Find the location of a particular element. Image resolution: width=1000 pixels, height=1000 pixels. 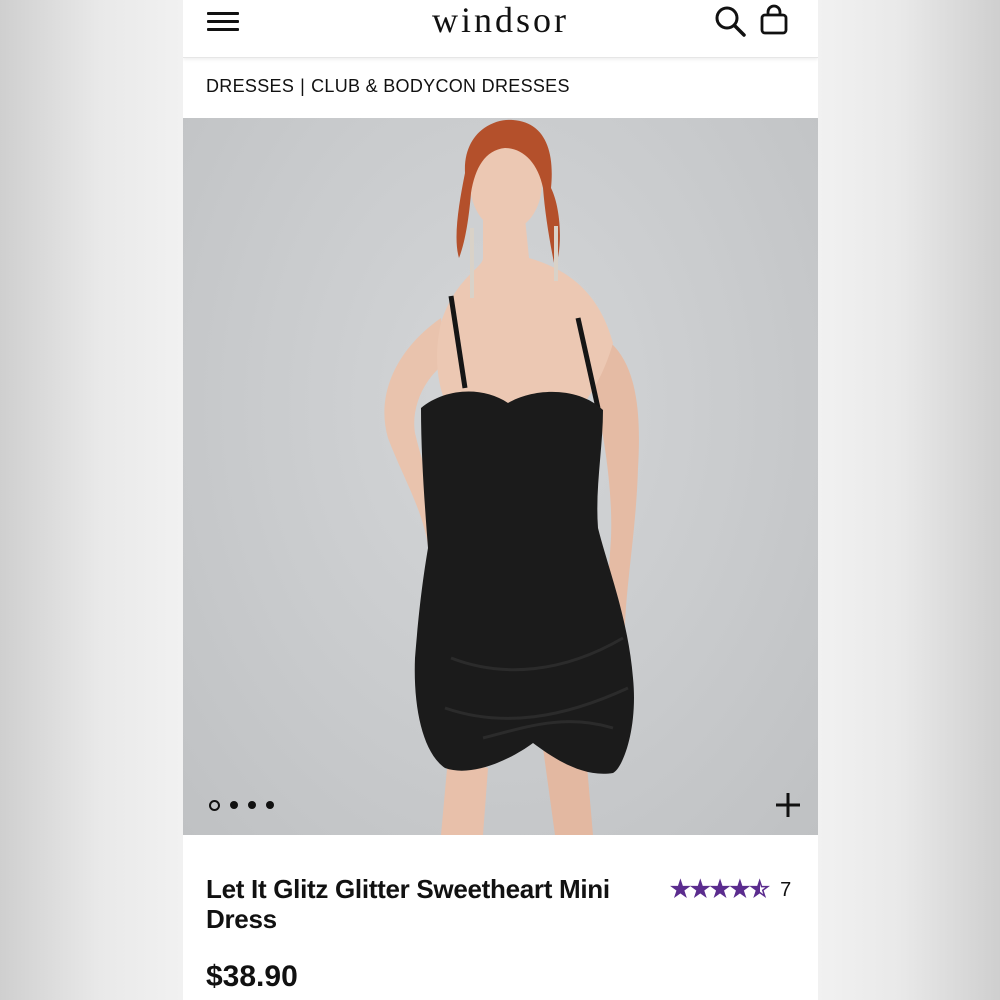

breadcrumb-club-bodycon-dresses: CLUB & BODYCON DRESSES is located at coordinates (440, 86).